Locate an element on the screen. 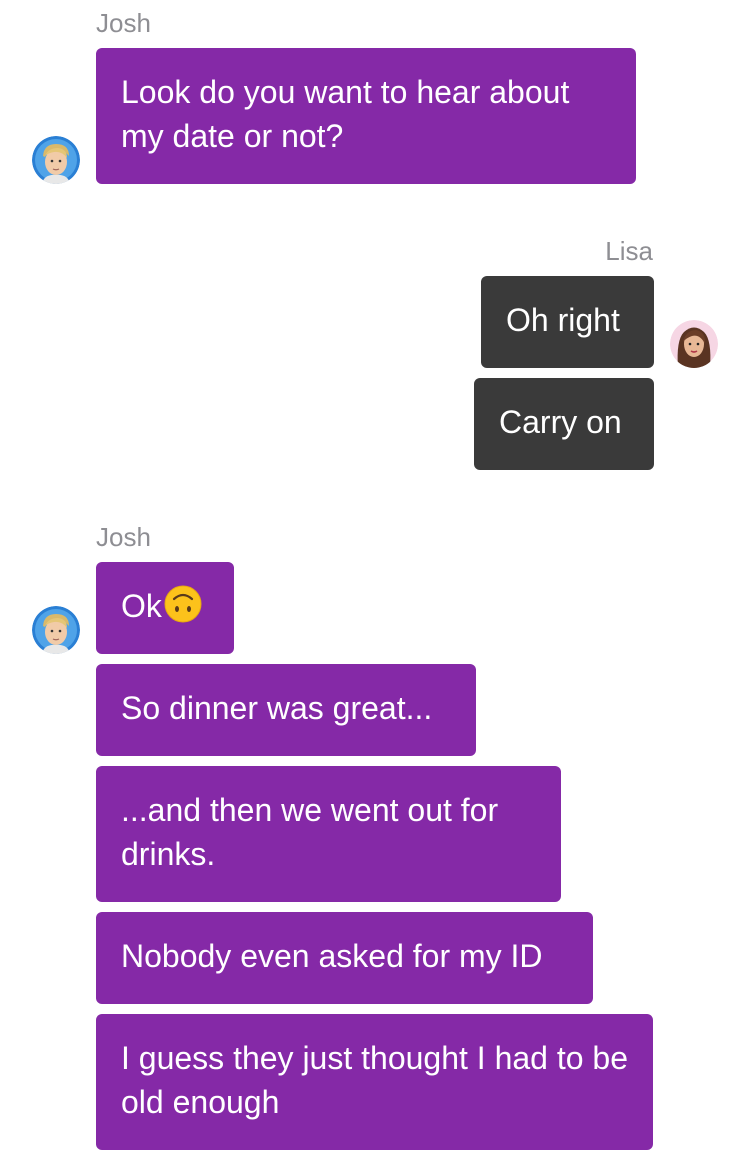 The height and width of the screenshot is (1153, 750). upside-down-face-icon is located at coordinates (183, 604).